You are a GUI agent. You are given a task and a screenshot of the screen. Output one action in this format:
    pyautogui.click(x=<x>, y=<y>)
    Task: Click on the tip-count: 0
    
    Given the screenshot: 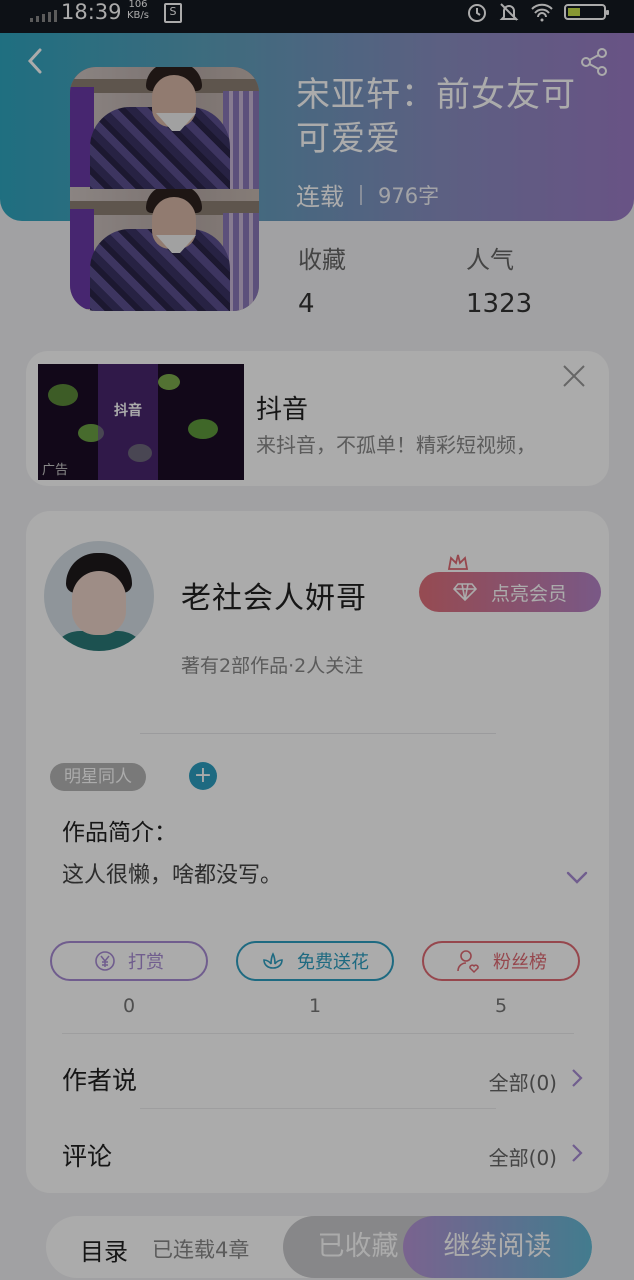 What is the action you would take?
    pyautogui.click(x=129, y=1006)
    